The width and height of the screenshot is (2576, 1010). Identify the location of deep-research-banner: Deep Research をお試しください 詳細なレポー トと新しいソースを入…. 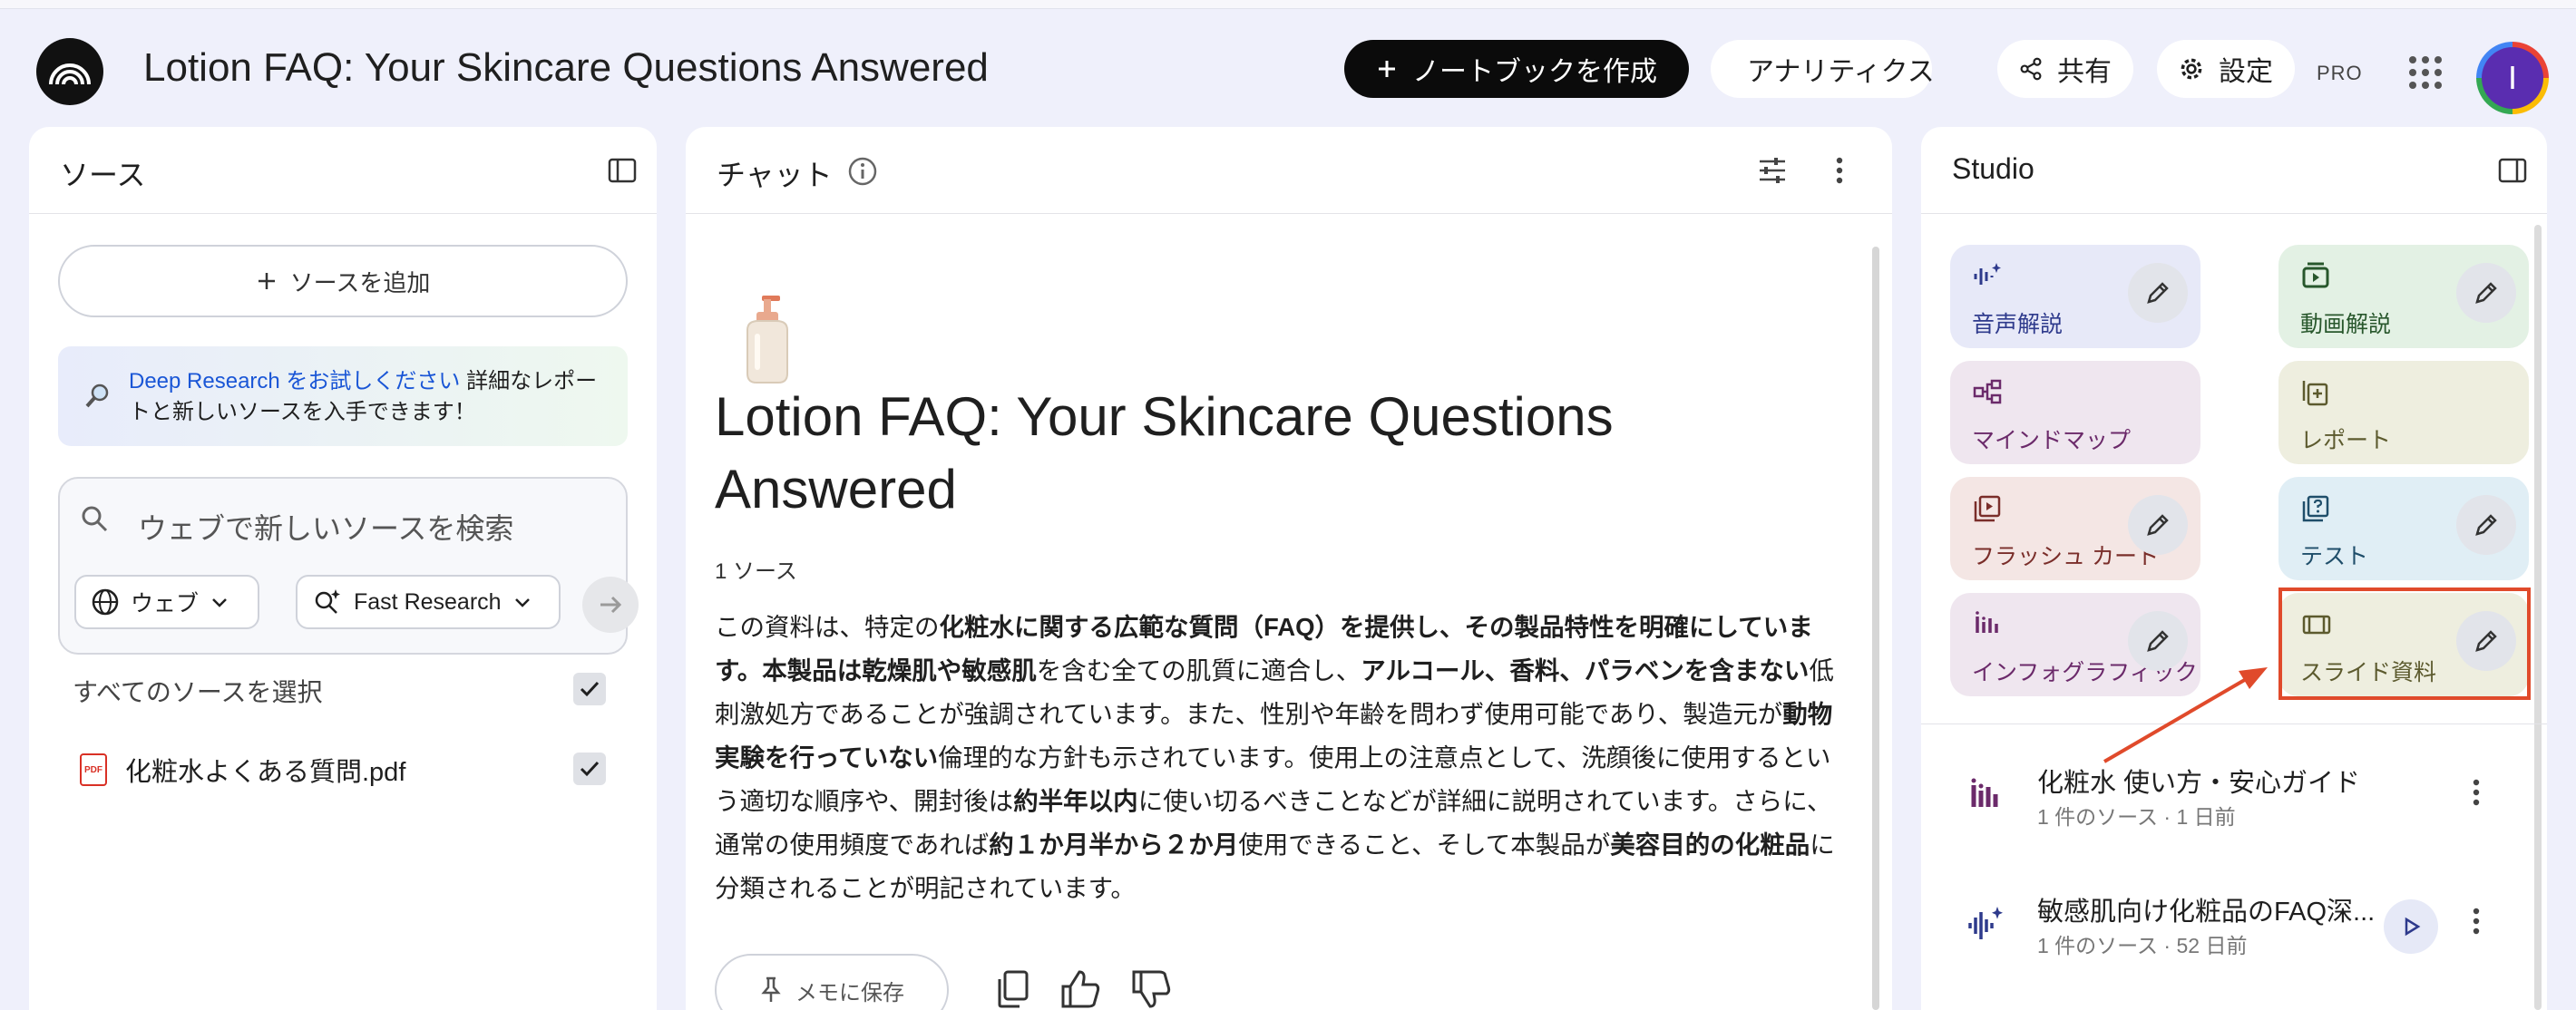
(343, 396).